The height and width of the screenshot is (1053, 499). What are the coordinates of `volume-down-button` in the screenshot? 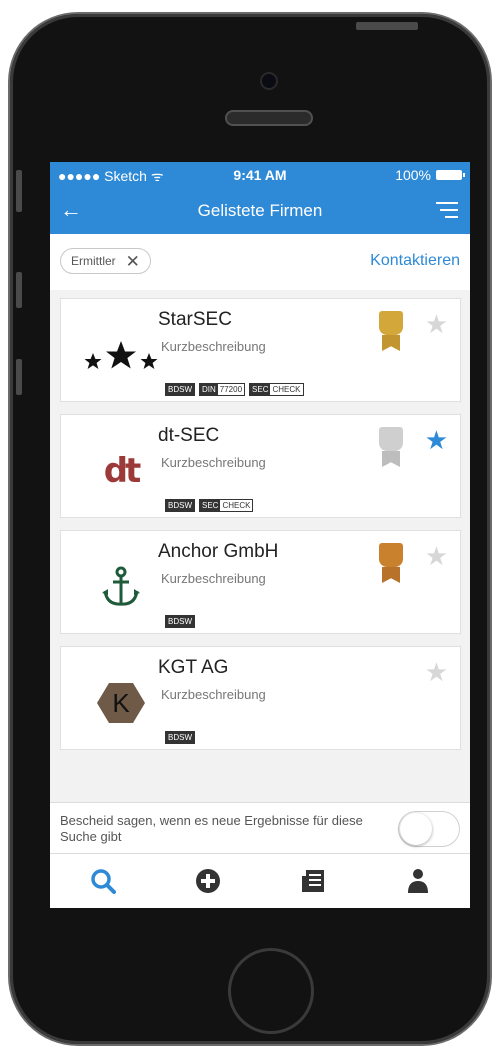 It's located at (19, 377).